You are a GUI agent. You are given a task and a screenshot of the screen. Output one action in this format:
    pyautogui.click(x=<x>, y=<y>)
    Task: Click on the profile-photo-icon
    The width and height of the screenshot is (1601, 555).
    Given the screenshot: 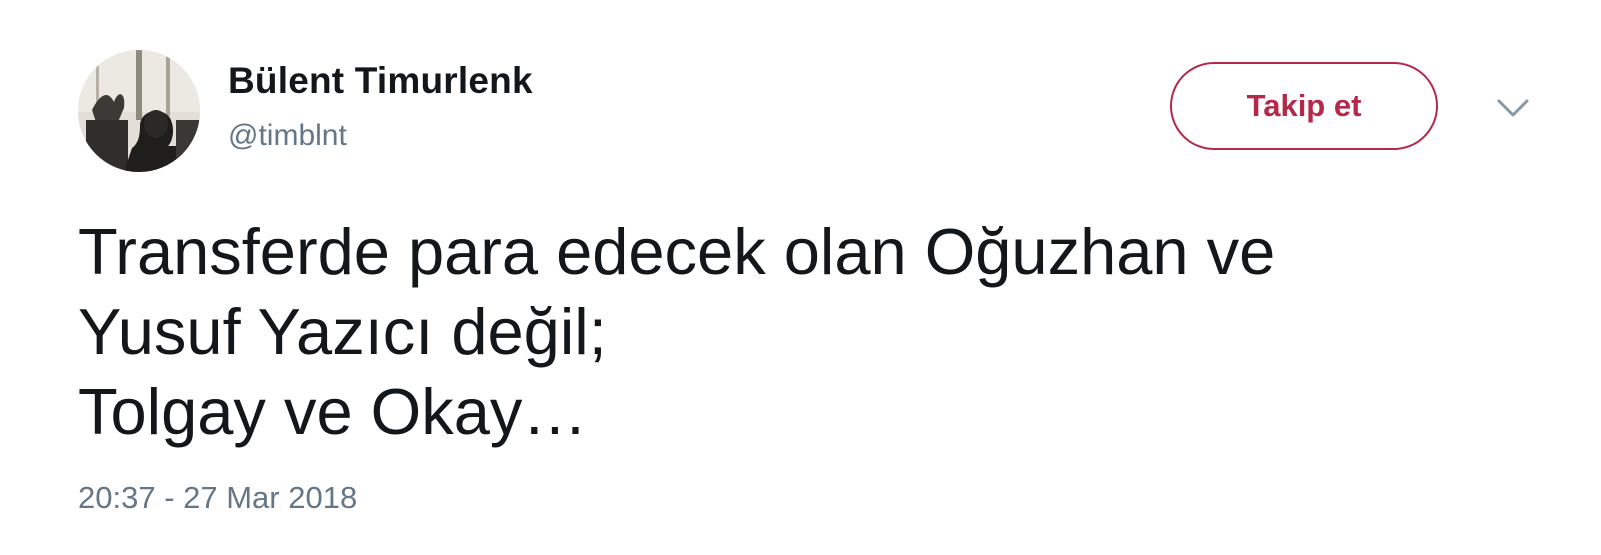 What is the action you would take?
    pyautogui.click(x=139, y=111)
    